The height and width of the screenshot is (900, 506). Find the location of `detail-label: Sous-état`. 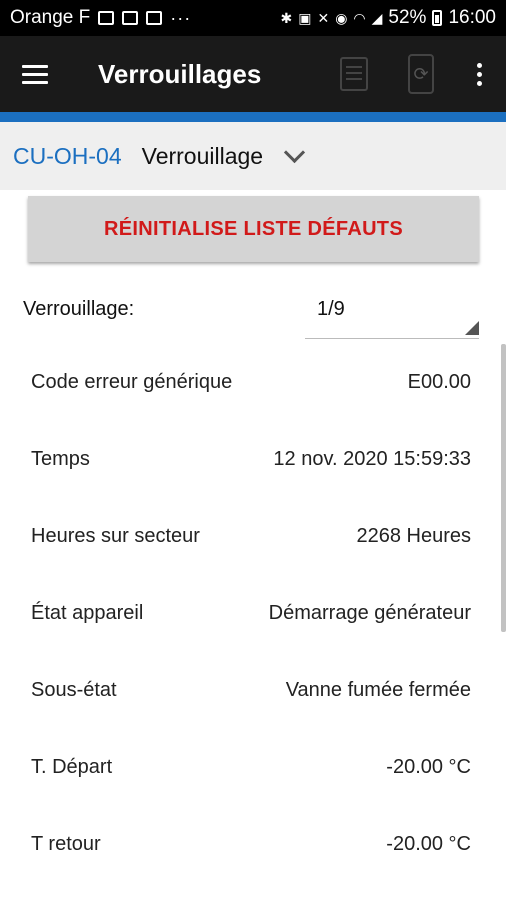

detail-label: Sous-état is located at coordinates (74, 690).